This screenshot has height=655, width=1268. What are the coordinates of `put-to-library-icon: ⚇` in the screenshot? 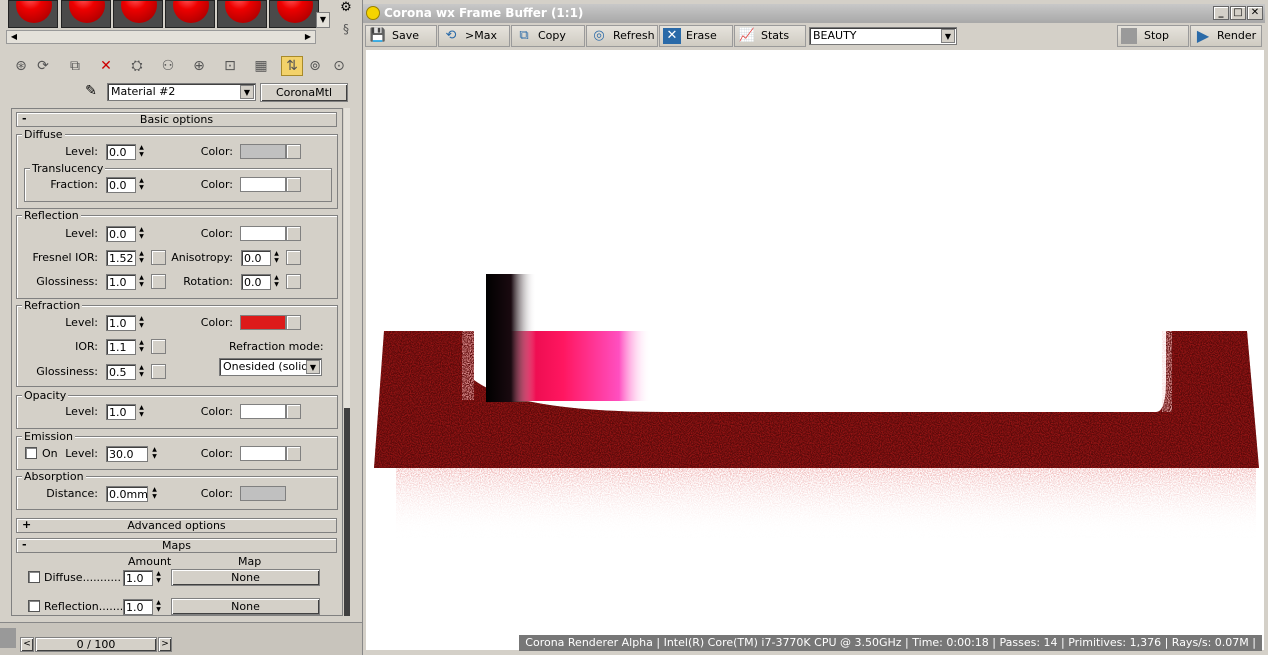 It's located at (168, 66).